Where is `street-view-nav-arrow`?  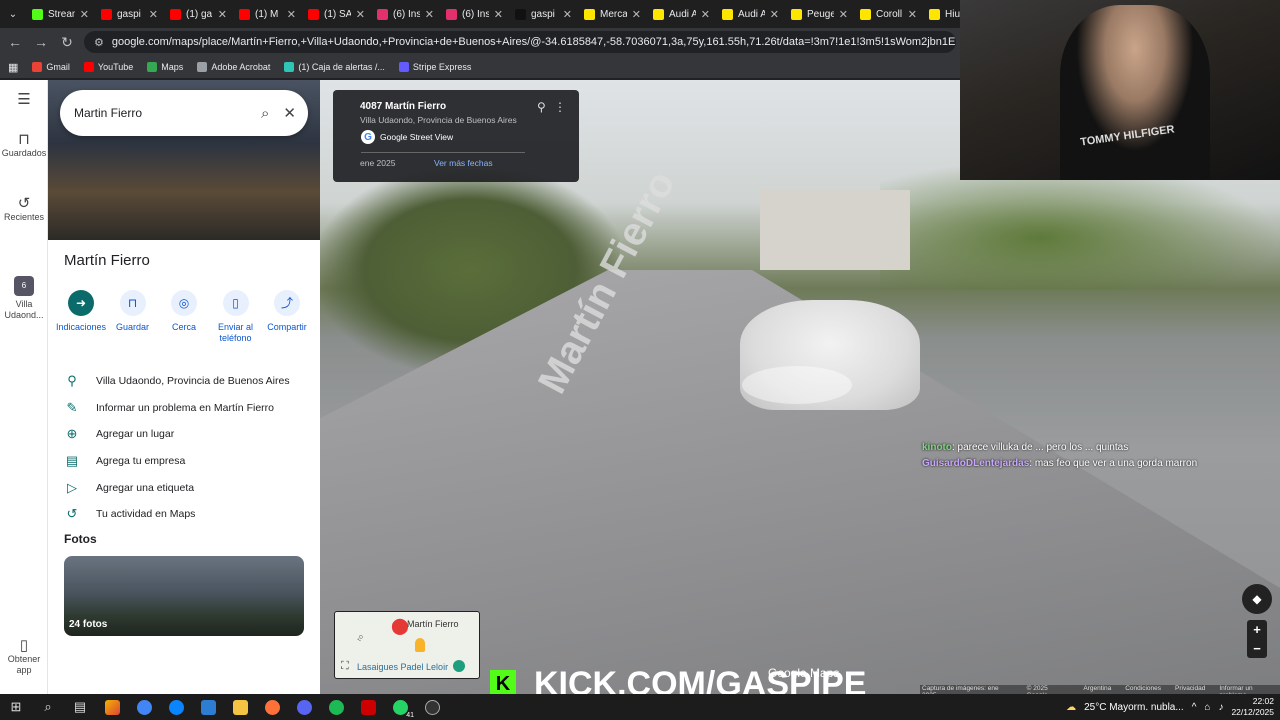 street-view-nav-arrow is located at coordinates (797, 385).